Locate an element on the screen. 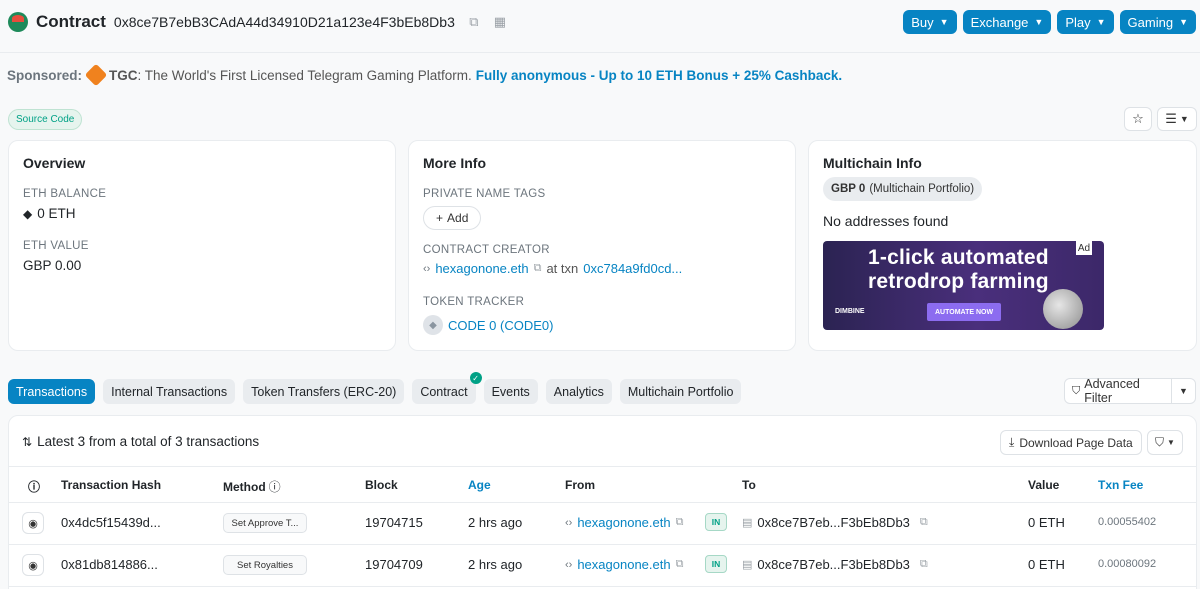 The height and width of the screenshot is (589, 1200). qr-code-icon: ▦ is located at coordinates (500, 22).